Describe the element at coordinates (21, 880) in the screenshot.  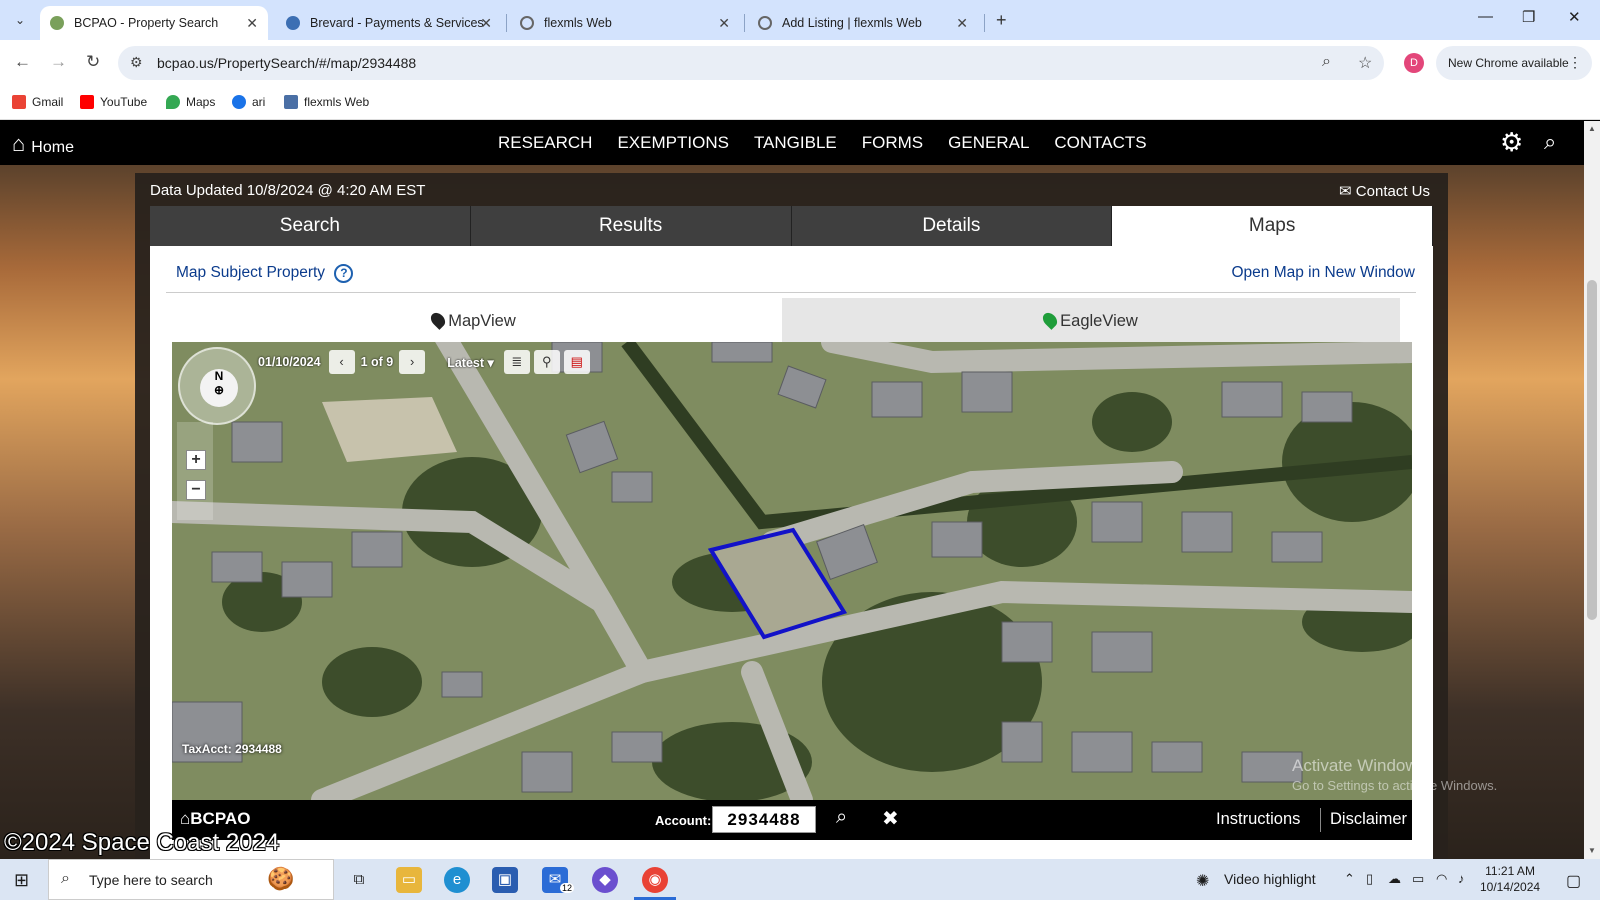
I see `windows-start-icon: ⊞` at that location.